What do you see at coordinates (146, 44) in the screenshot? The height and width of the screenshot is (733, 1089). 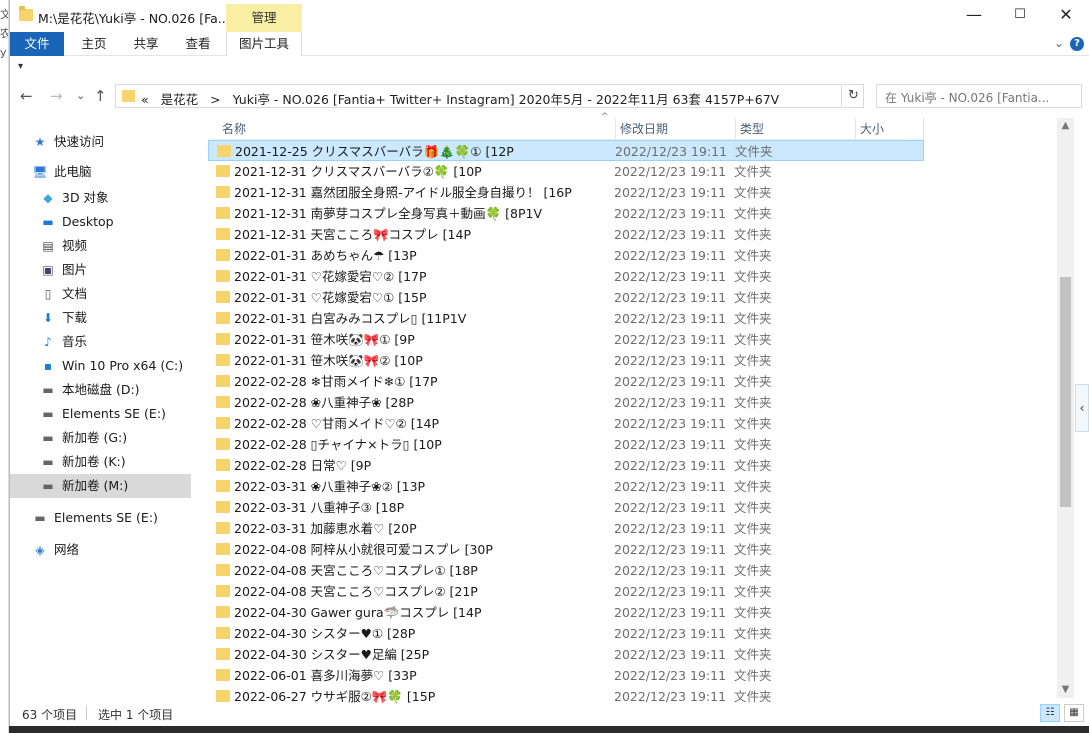 I see `tab-share: 共享` at bounding box center [146, 44].